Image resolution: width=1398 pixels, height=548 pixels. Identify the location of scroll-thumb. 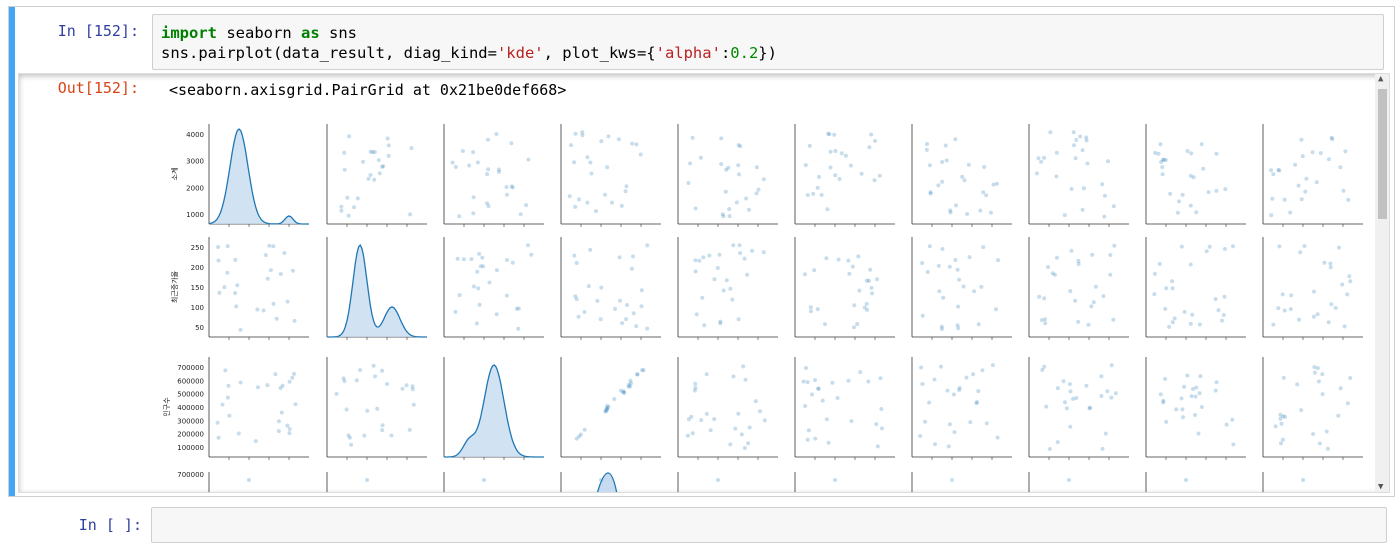
(1382, 154).